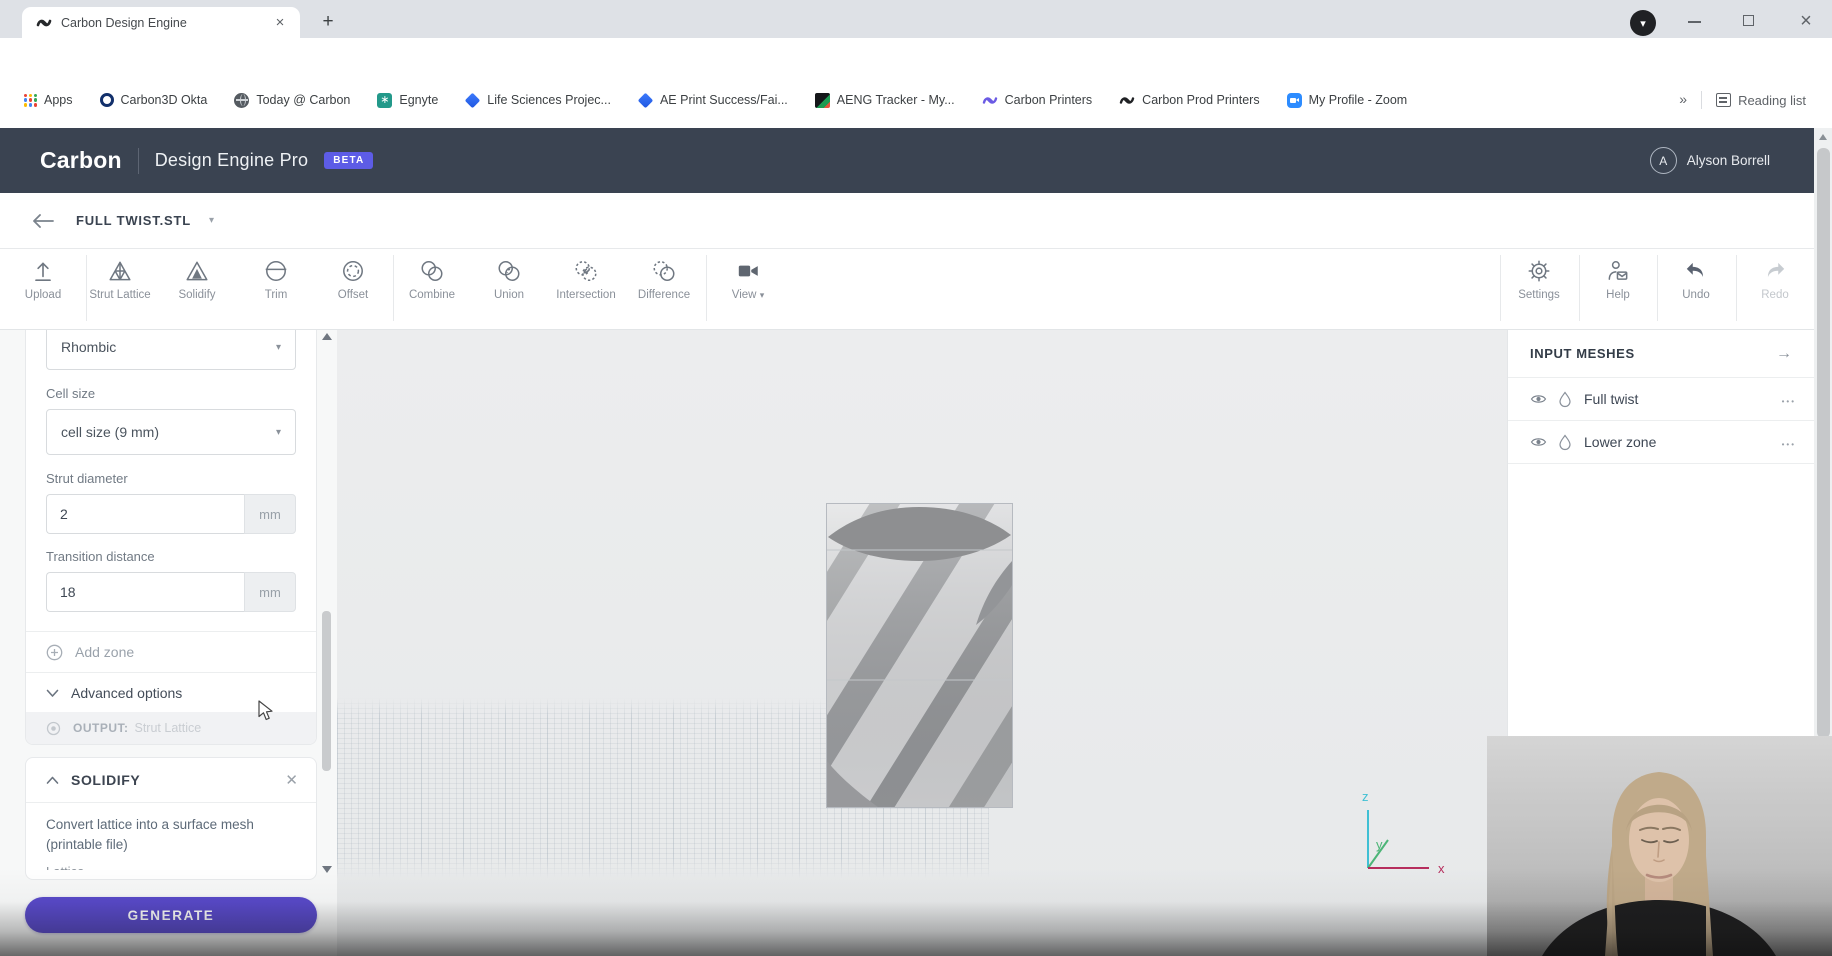  Describe the element at coordinates (197, 271) in the screenshot. I see `solidify-icon` at that location.